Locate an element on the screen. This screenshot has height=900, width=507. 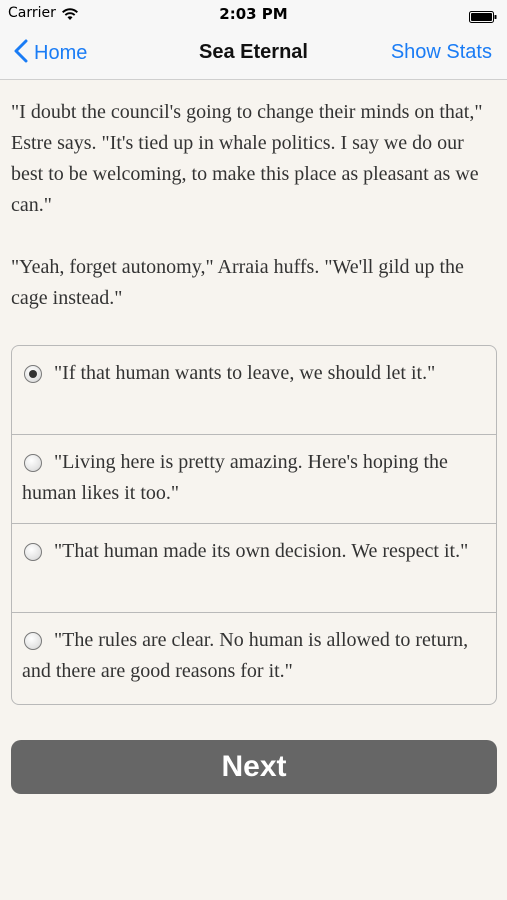
status-bar: Carrier 2:03 PM is located at coordinates (253, 14).